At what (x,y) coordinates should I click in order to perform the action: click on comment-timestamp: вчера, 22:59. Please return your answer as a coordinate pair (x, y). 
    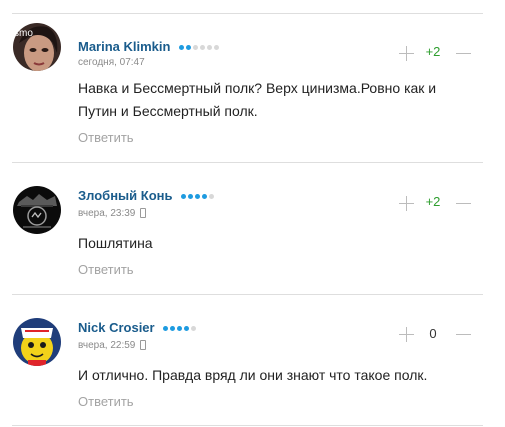
    Looking at the image, I should click on (112, 345).